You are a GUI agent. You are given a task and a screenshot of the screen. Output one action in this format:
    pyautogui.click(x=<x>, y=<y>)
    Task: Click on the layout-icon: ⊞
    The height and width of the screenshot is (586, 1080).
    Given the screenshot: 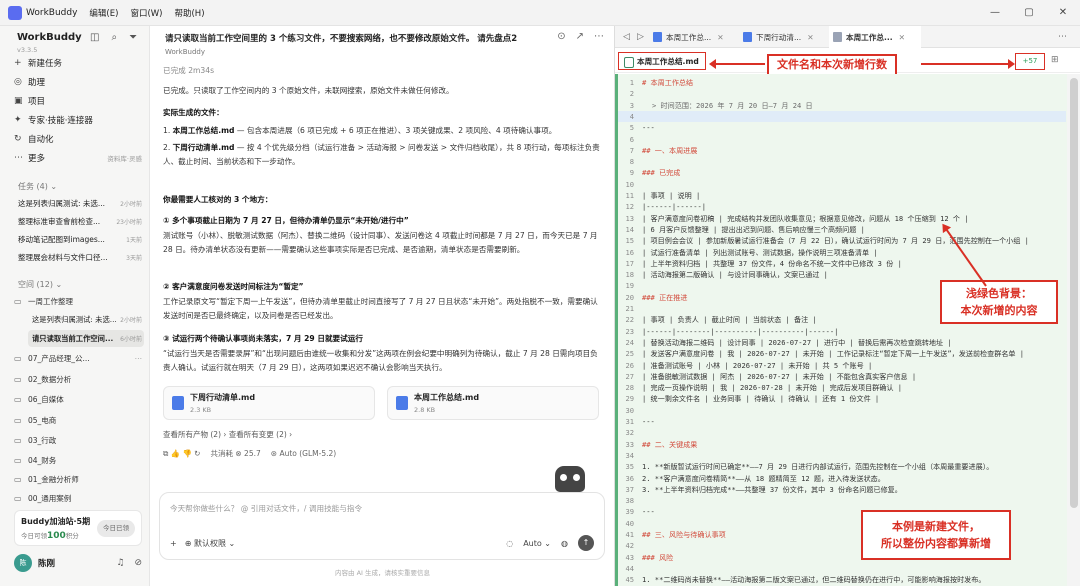 What is the action you would take?
    pyautogui.click(x=1055, y=60)
    